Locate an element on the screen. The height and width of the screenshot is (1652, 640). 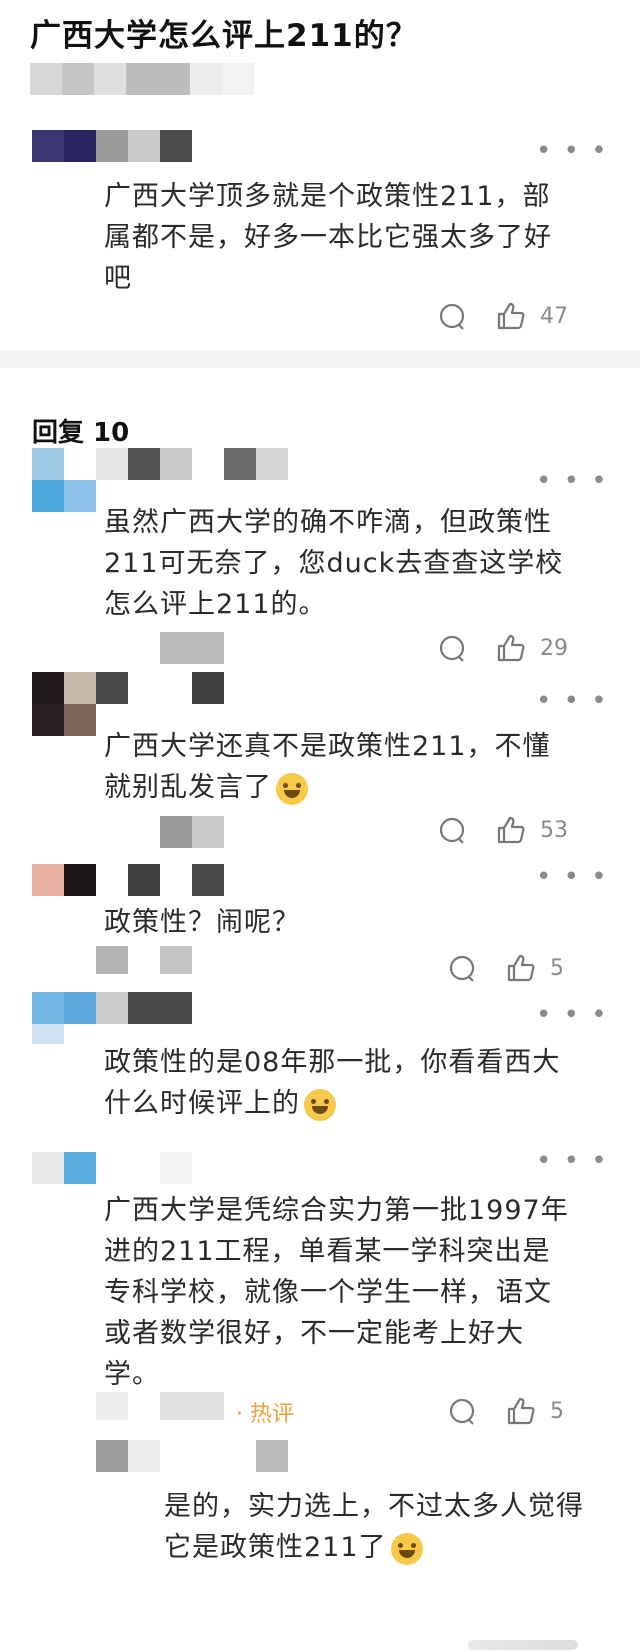
reply-actions: 53 is located at coordinates (522, 834).